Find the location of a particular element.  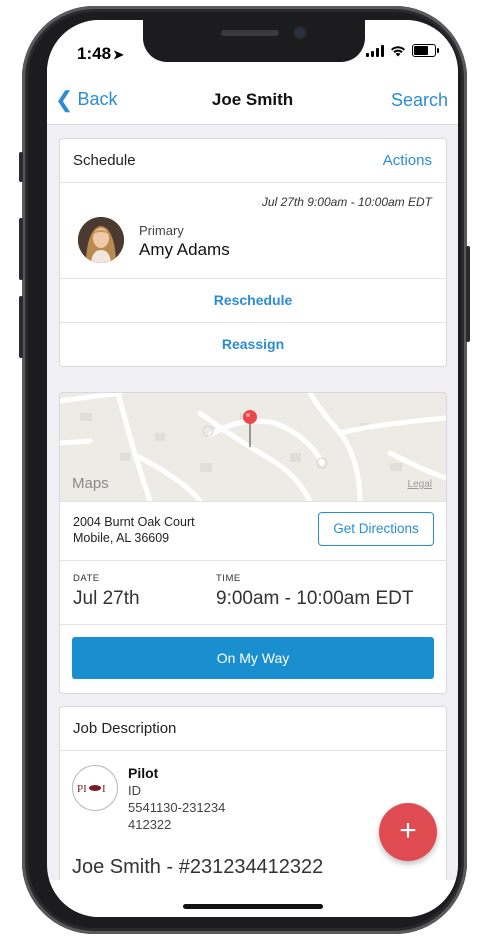

add-button: + is located at coordinates (408, 832).